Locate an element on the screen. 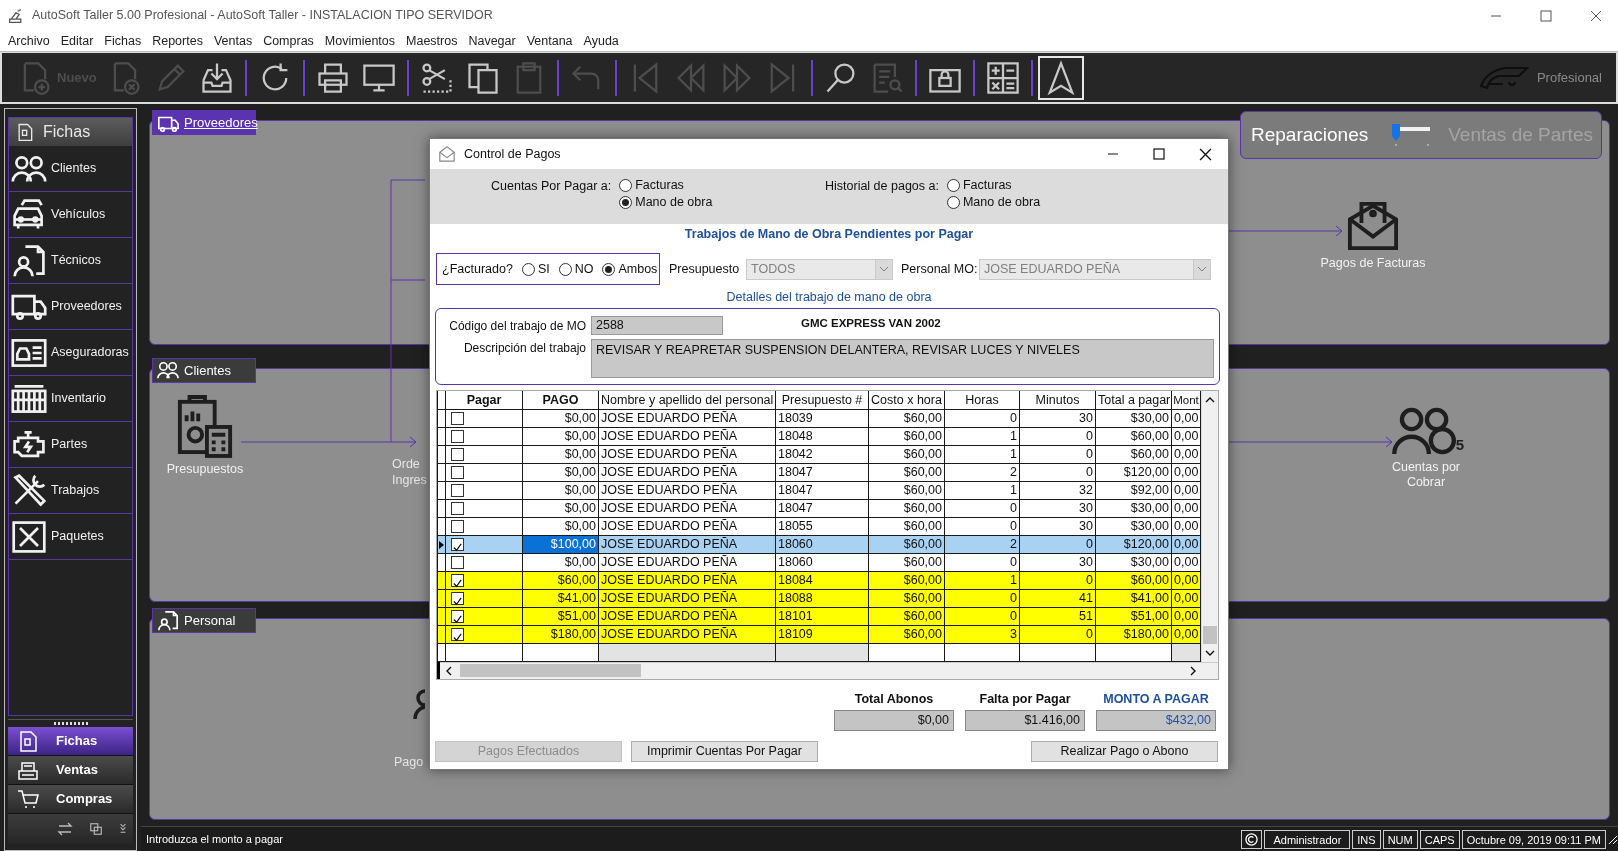  resize-grip-icon is located at coordinates (1612, 839).